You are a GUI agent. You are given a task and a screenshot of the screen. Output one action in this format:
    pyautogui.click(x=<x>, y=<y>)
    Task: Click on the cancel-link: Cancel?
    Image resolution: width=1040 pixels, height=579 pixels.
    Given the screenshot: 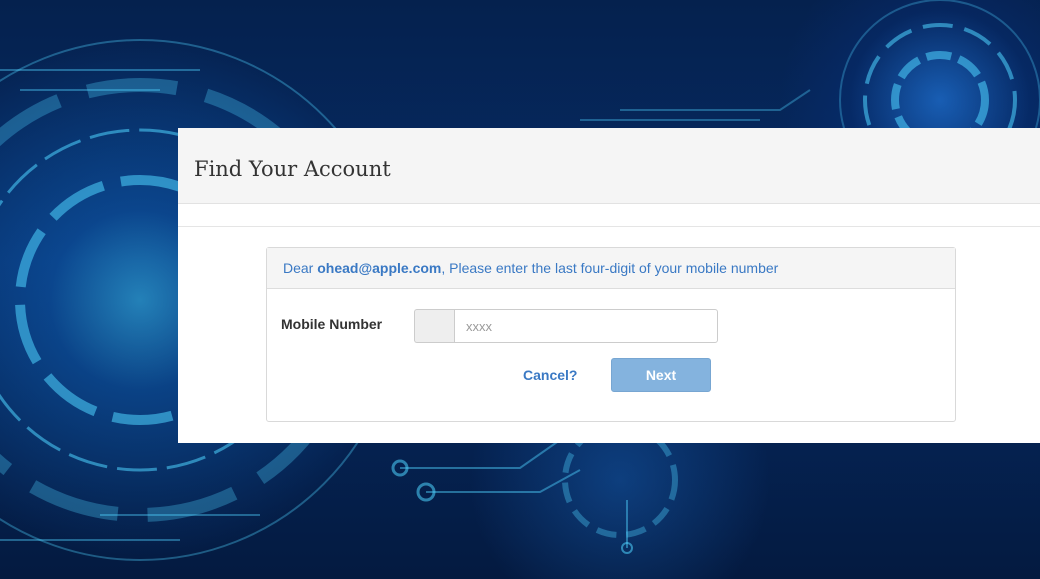 What is the action you would take?
    pyautogui.click(x=550, y=375)
    